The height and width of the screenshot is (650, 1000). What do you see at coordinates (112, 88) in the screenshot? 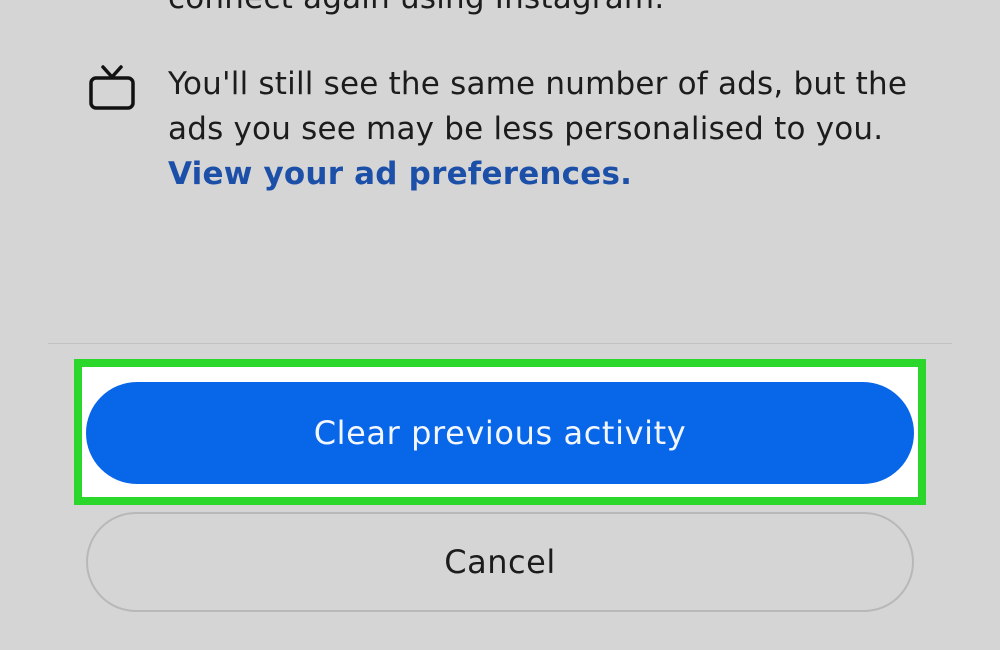
I see `tv-icon` at bounding box center [112, 88].